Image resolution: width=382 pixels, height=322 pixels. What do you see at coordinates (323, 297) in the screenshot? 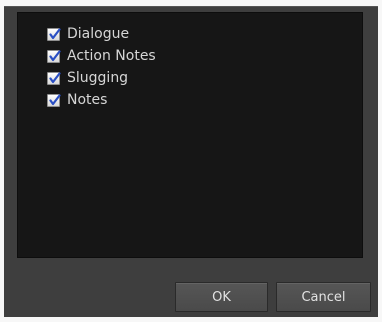
I see `cancel-button: Cancel` at bounding box center [323, 297].